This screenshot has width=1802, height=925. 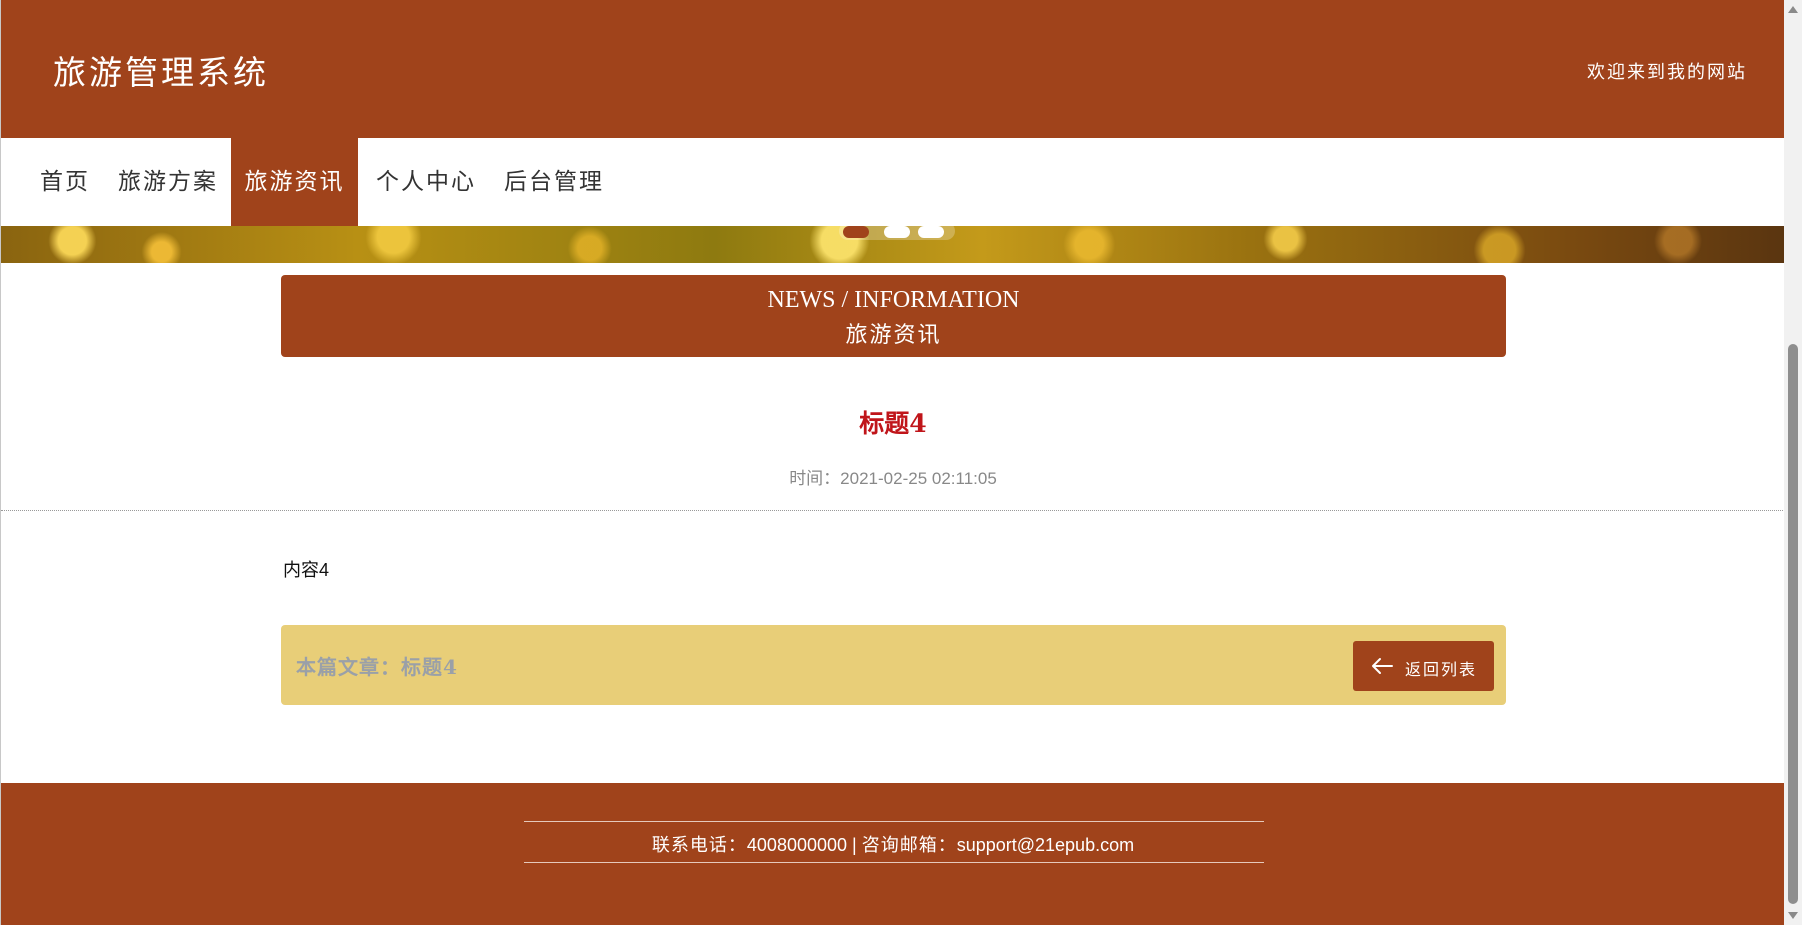 What do you see at coordinates (161, 70) in the screenshot?
I see `site-title: 旅游管理系统` at bounding box center [161, 70].